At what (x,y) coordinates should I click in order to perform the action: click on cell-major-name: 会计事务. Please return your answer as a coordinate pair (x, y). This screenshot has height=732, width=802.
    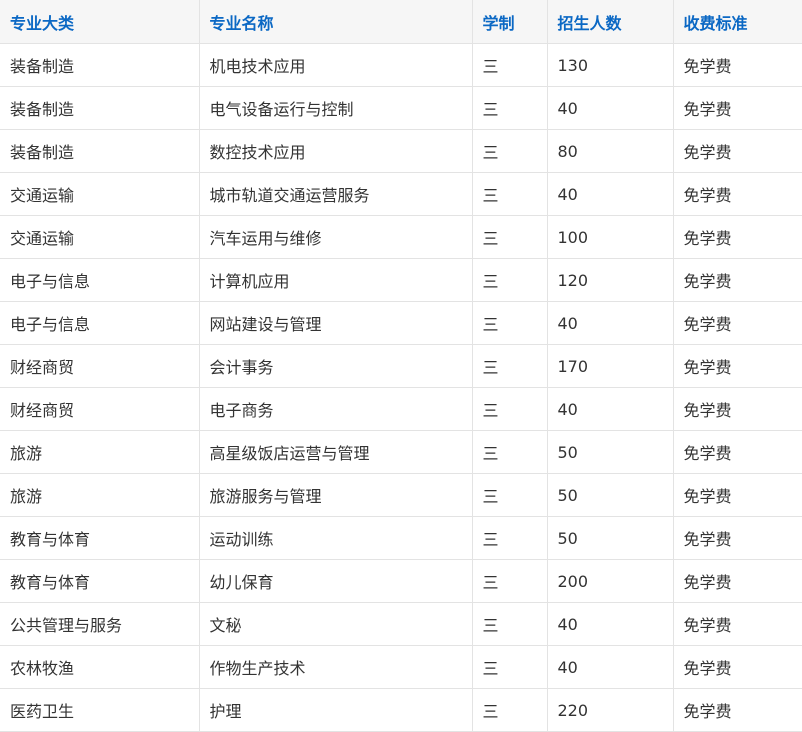
    Looking at the image, I should click on (335, 366).